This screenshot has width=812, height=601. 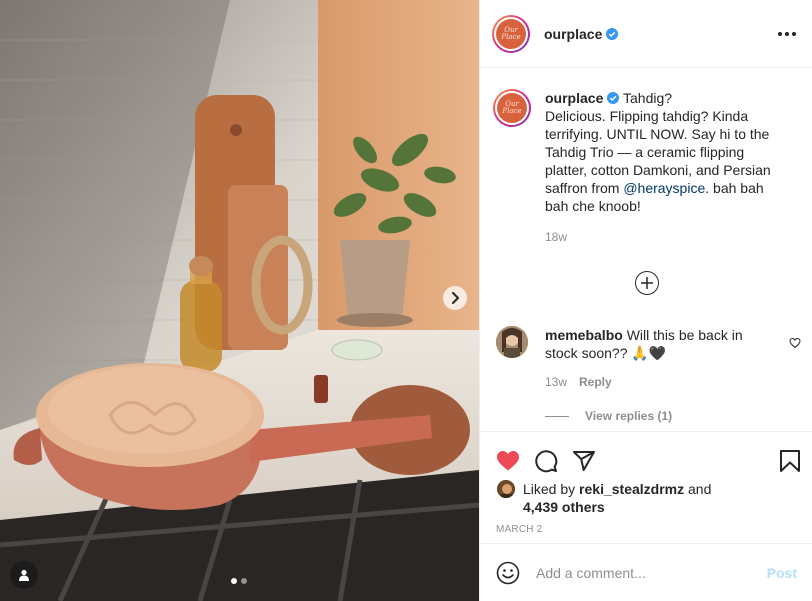 What do you see at coordinates (646, 34) in the screenshot?
I see `post-header: Our Place ourplace` at bounding box center [646, 34].